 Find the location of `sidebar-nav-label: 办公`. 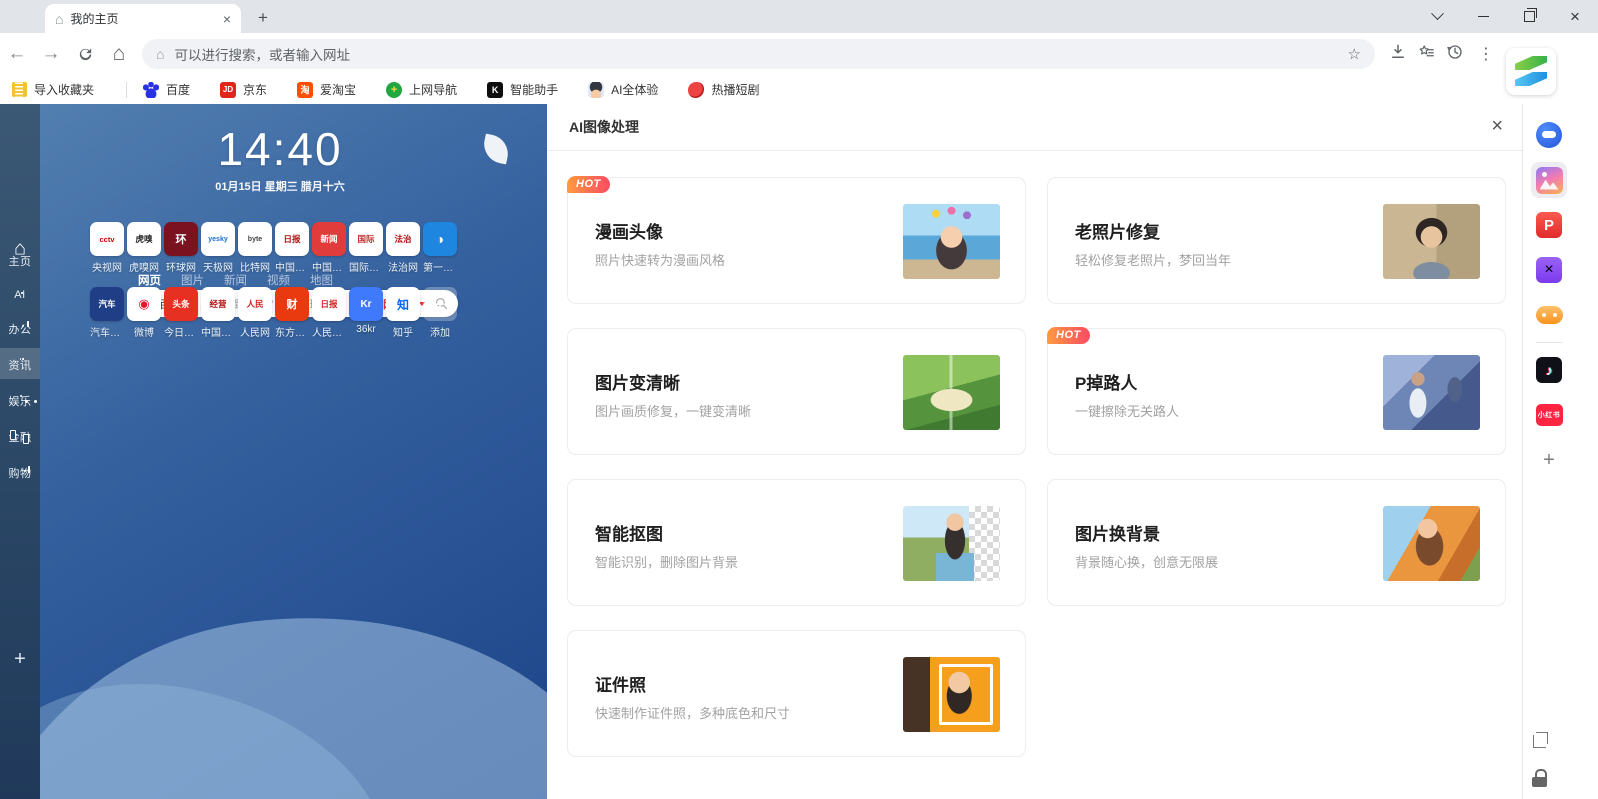

sidebar-nav-label: 办公 is located at coordinates (20, 330).